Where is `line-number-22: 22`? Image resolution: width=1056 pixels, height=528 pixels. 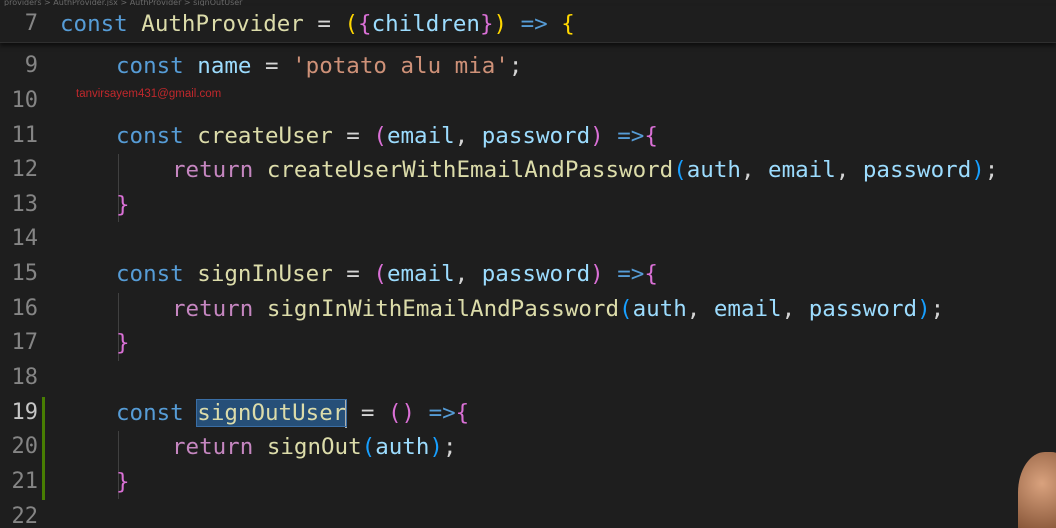 line-number-22: 22 is located at coordinates (25, 516).